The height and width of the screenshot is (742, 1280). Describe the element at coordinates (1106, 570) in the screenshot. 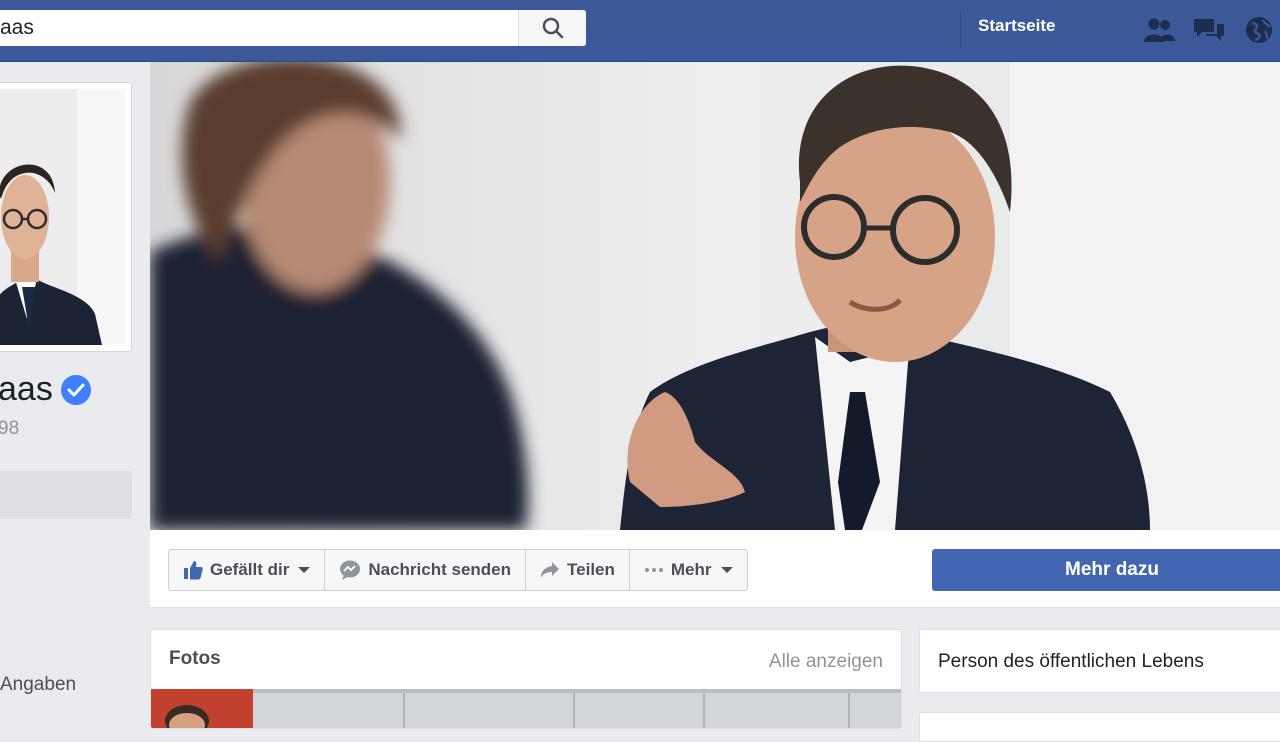

I see `learn-more-button: Mehr dazu` at that location.